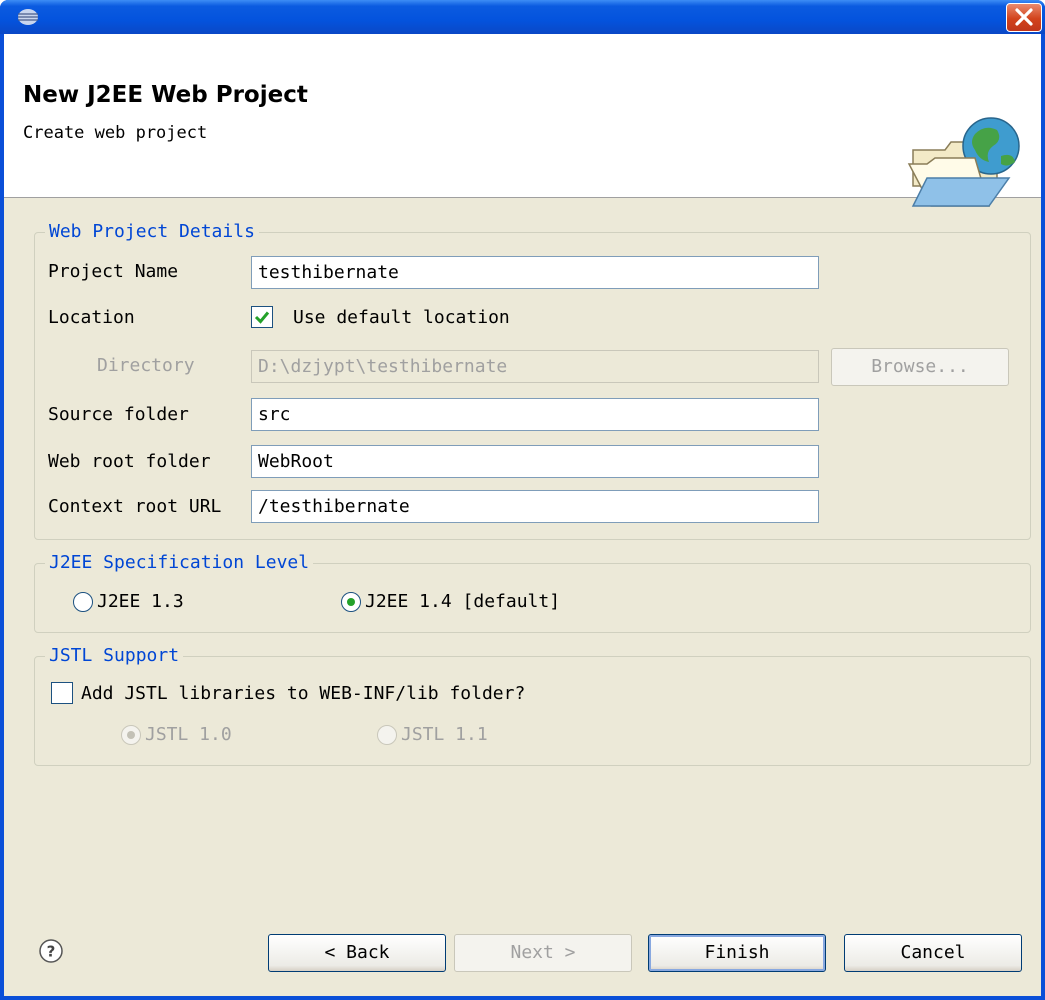 The height and width of the screenshot is (1000, 1045). What do you see at coordinates (535, 272) in the screenshot?
I see `project-name-input: testhibernate` at bounding box center [535, 272].